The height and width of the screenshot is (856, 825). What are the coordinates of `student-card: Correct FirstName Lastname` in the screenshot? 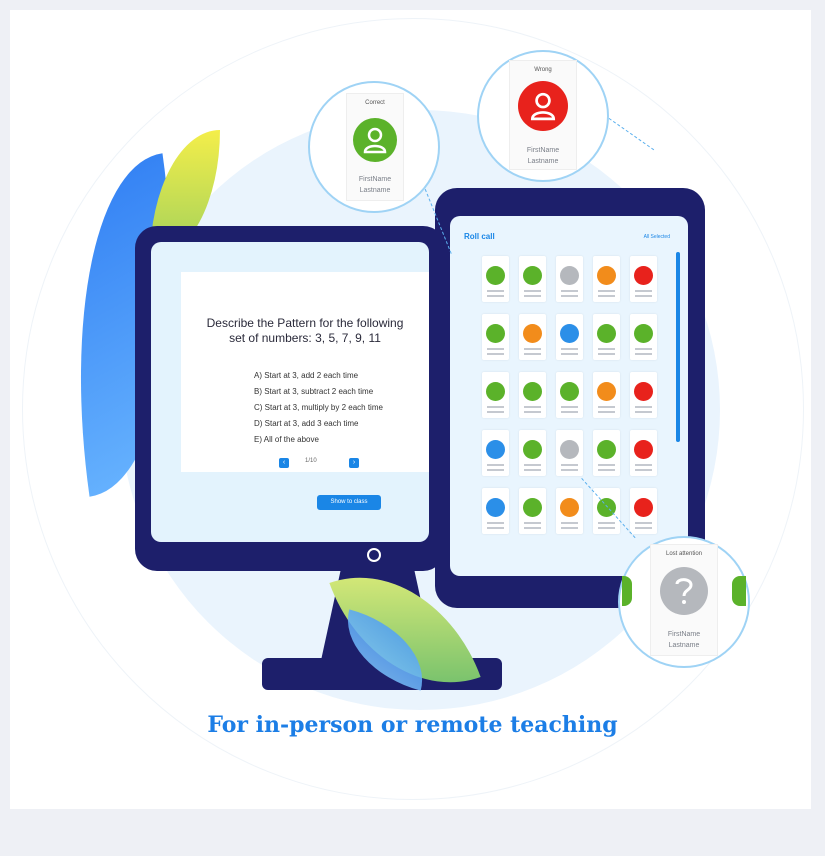 It's located at (375, 147).